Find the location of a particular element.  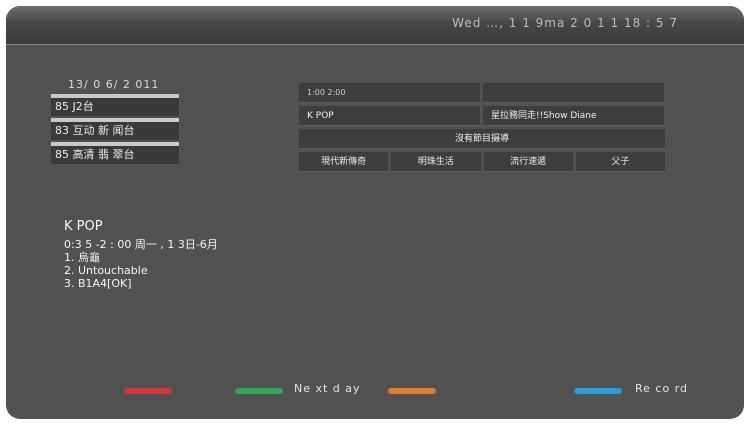

channel-item: 83 互动 新 闻台 is located at coordinates (115, 129).